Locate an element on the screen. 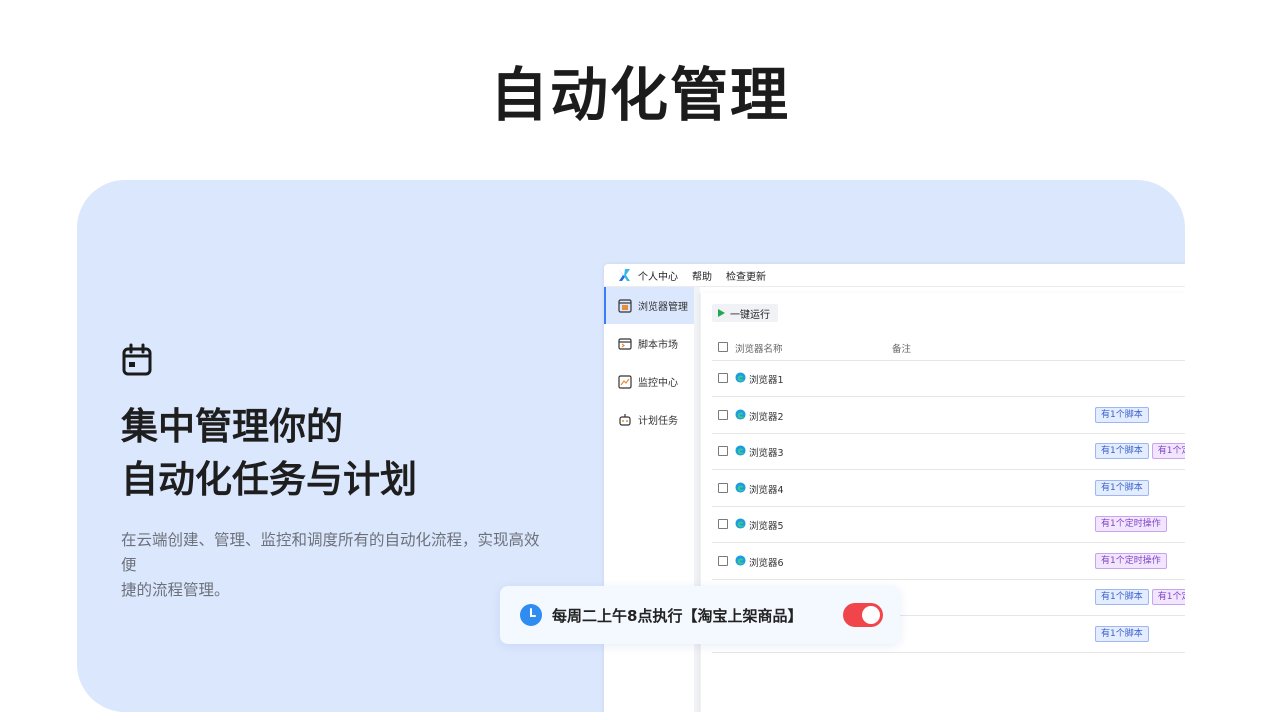 The height and width of the screenshot is (720, 1280). calendar-icon is located at coordinates (137, 359).